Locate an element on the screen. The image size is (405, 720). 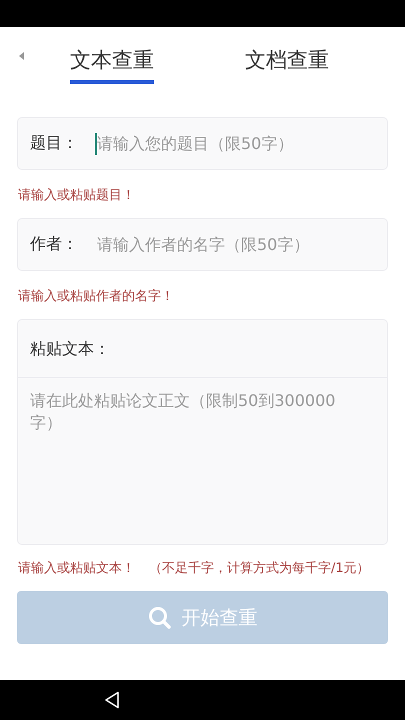
text-input: 请输入您的题目（限50字） is located at coordinates (236, 143).